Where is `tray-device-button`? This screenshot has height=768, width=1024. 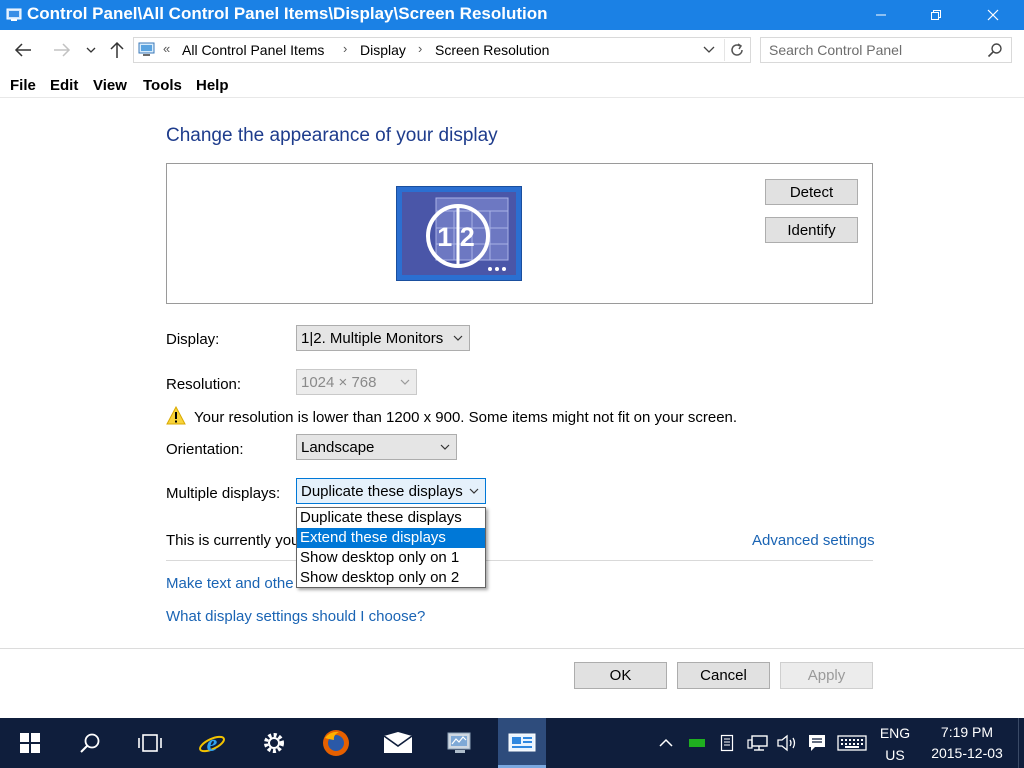 tray-device-button is located at coordinates (727, 743).